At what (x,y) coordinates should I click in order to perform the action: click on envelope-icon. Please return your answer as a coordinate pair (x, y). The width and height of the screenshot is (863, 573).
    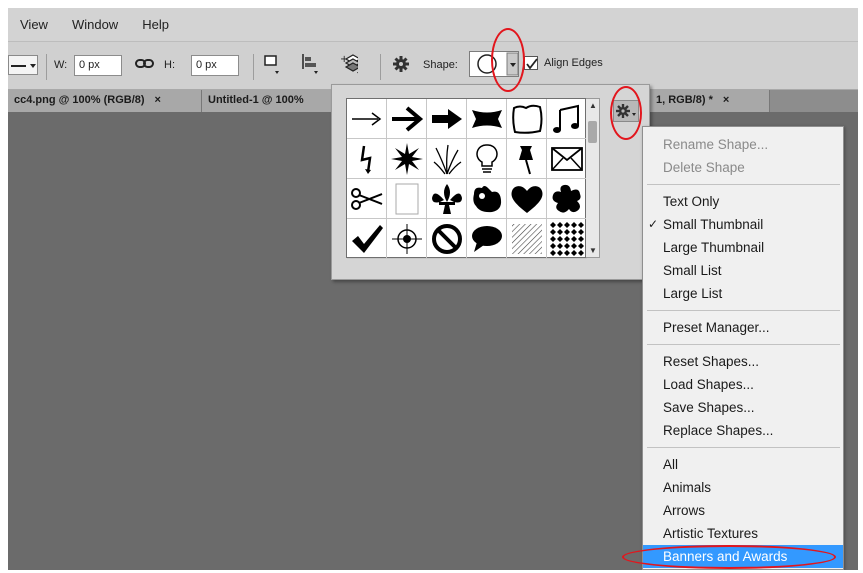
    Looking at the image, I should click on (567, 159).